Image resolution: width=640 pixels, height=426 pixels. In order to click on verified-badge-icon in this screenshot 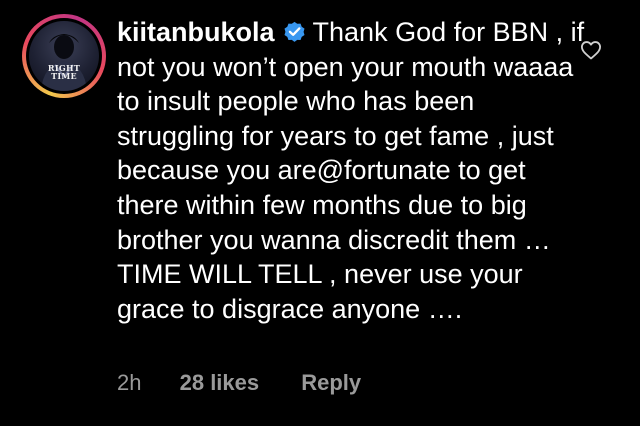, I will do `click(294, 31)`.